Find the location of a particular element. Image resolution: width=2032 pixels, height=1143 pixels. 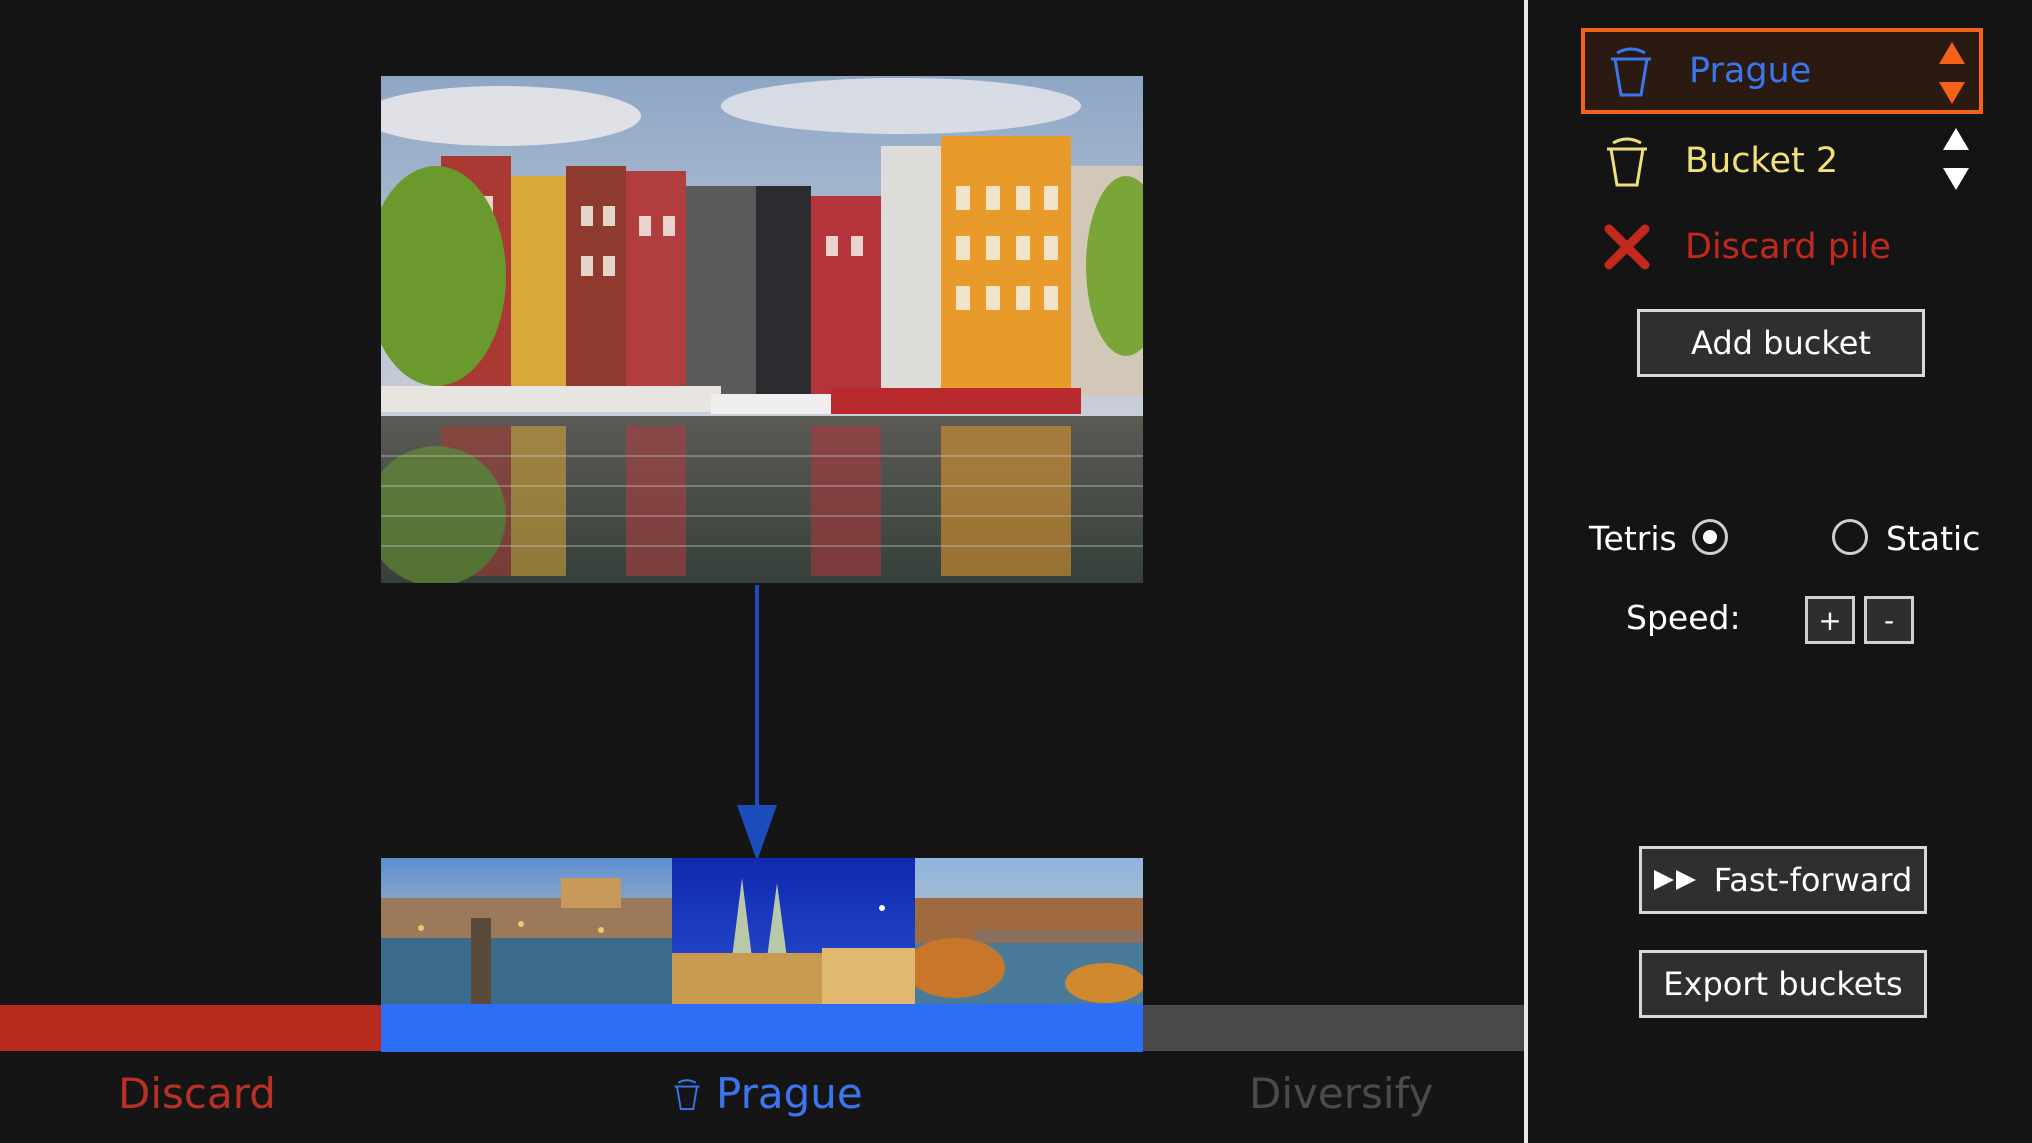

bucket-label: Discard pile is located at coordinates (1788, 247).